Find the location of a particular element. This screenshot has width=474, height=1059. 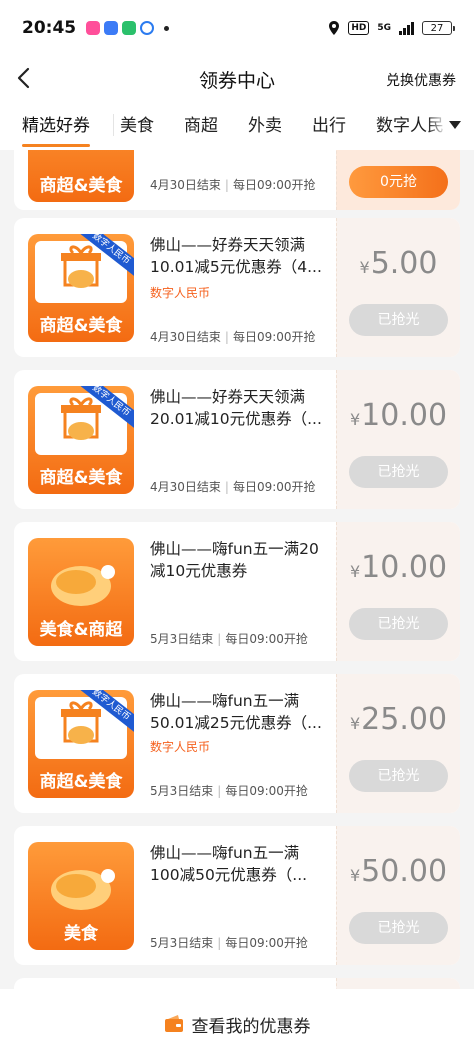

battery-level: 27 is located at coordinates (437, 28).